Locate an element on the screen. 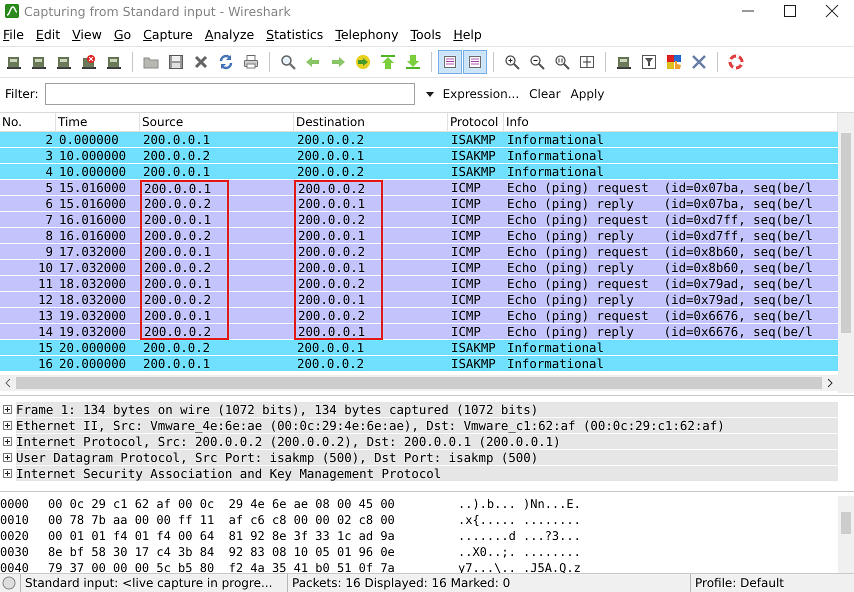 This screenshot has width=854, height=592. funnel-icon is located at coordinates (649, 62).